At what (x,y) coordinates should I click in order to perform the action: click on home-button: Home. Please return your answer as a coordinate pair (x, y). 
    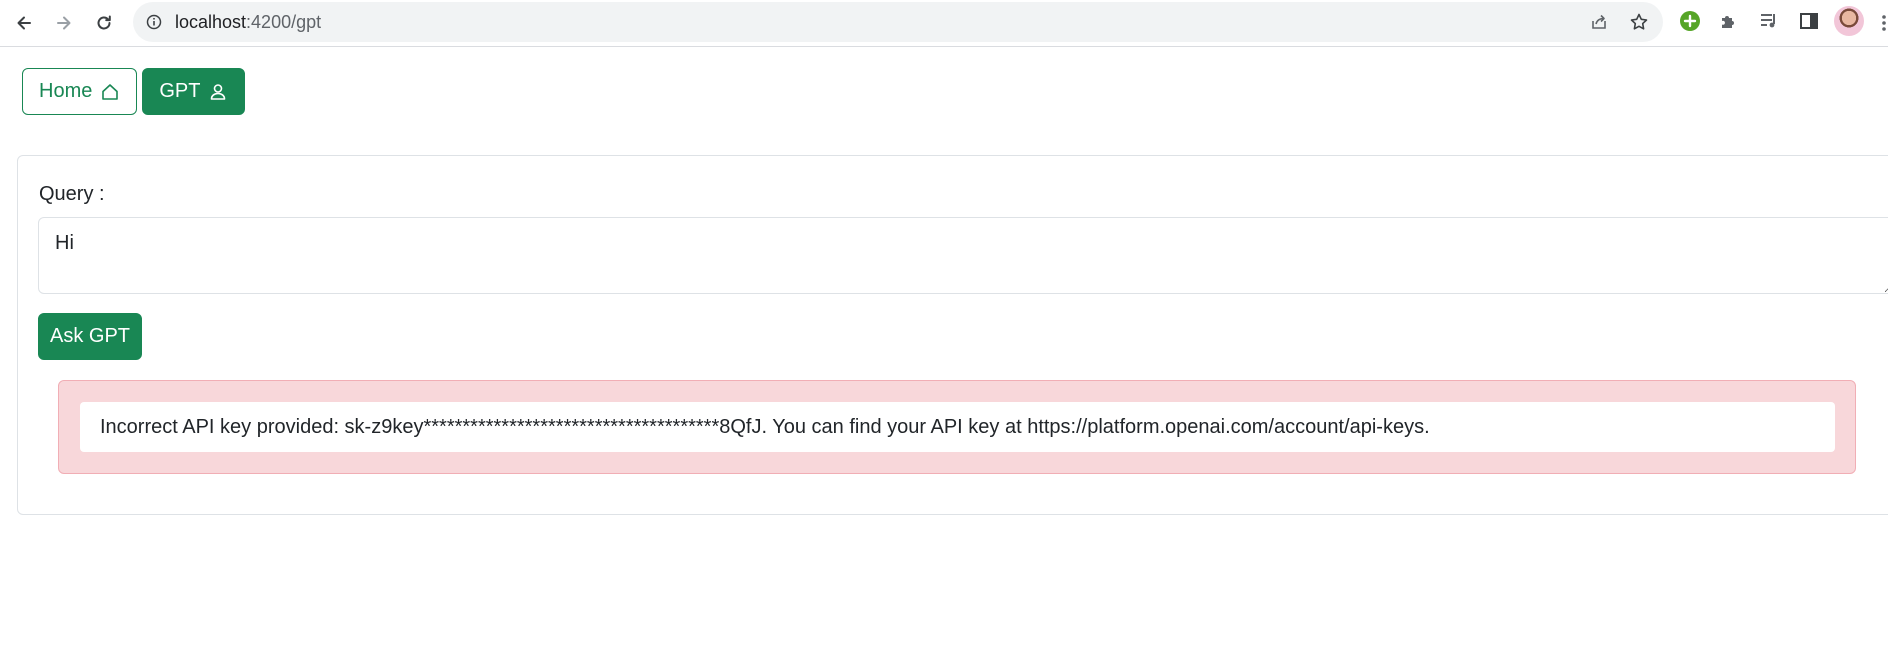
    Looking at the image, I should click on (80, 91).